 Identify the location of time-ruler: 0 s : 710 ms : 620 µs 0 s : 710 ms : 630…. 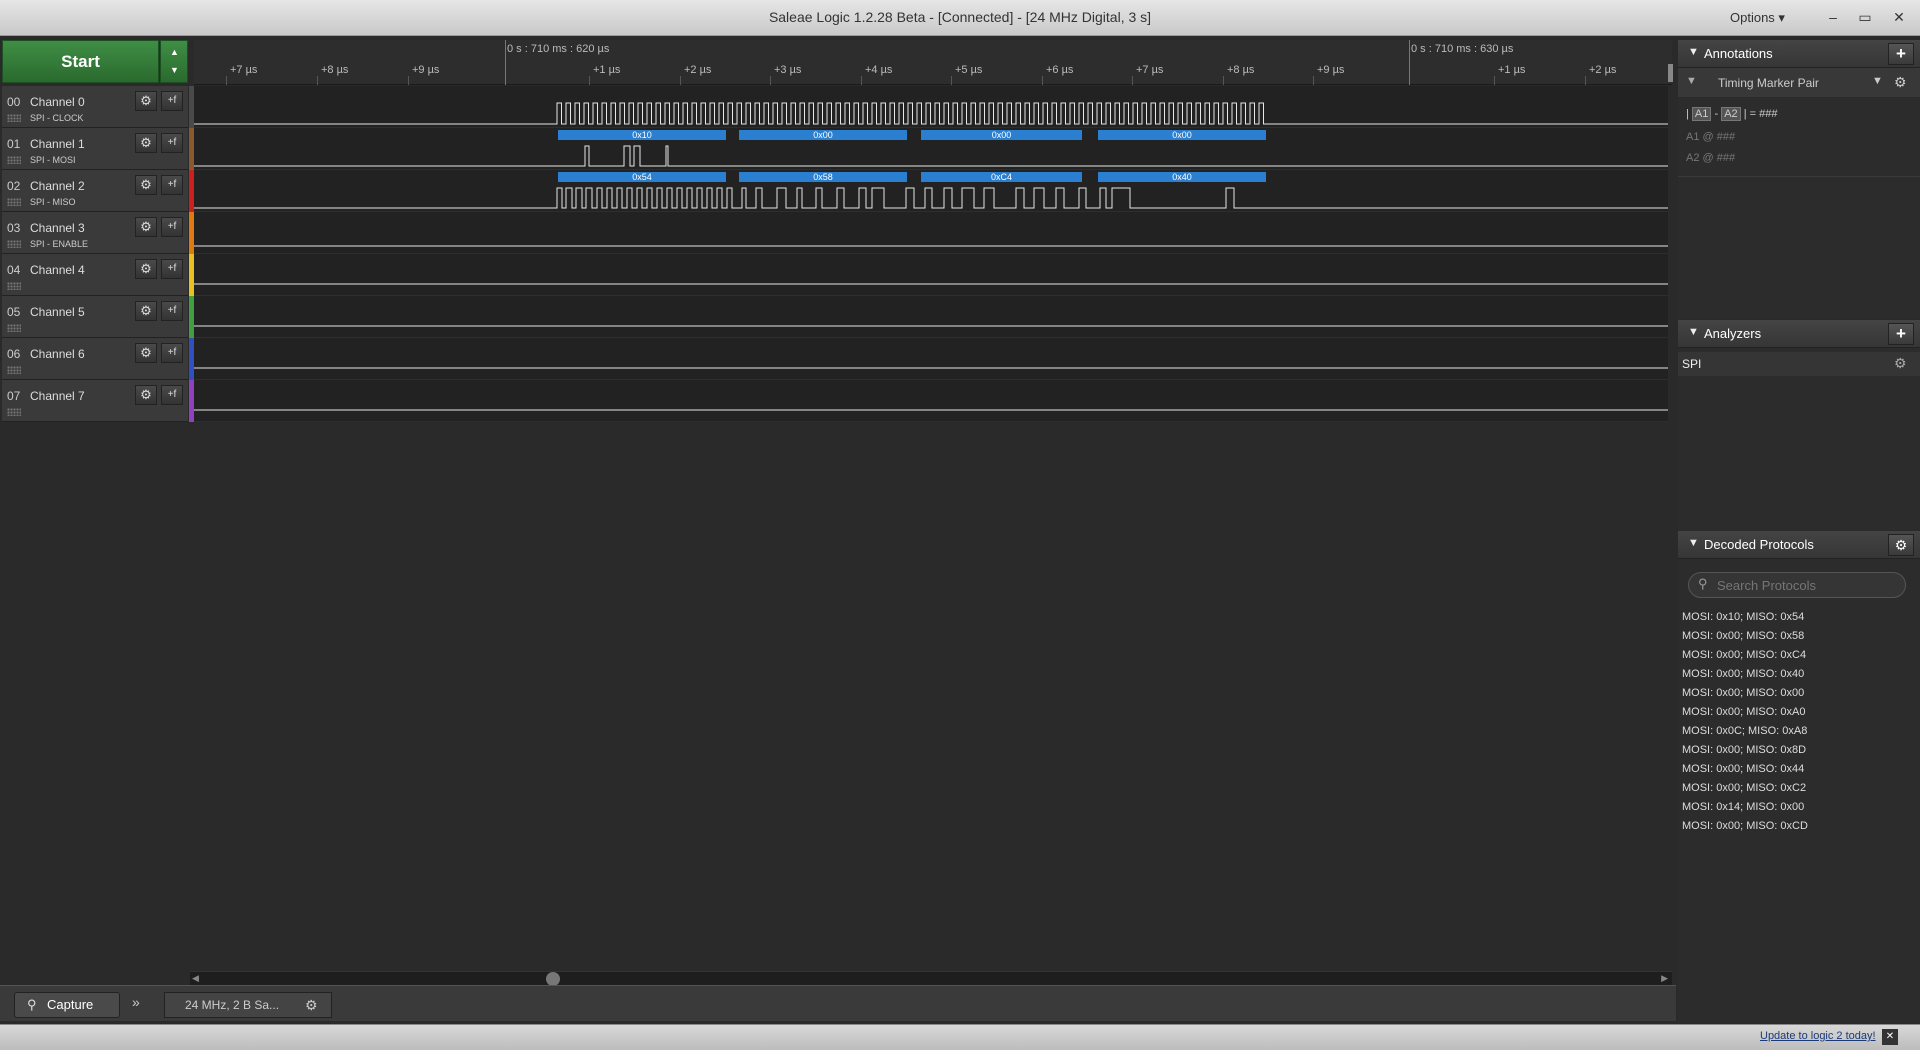
(933, 62).